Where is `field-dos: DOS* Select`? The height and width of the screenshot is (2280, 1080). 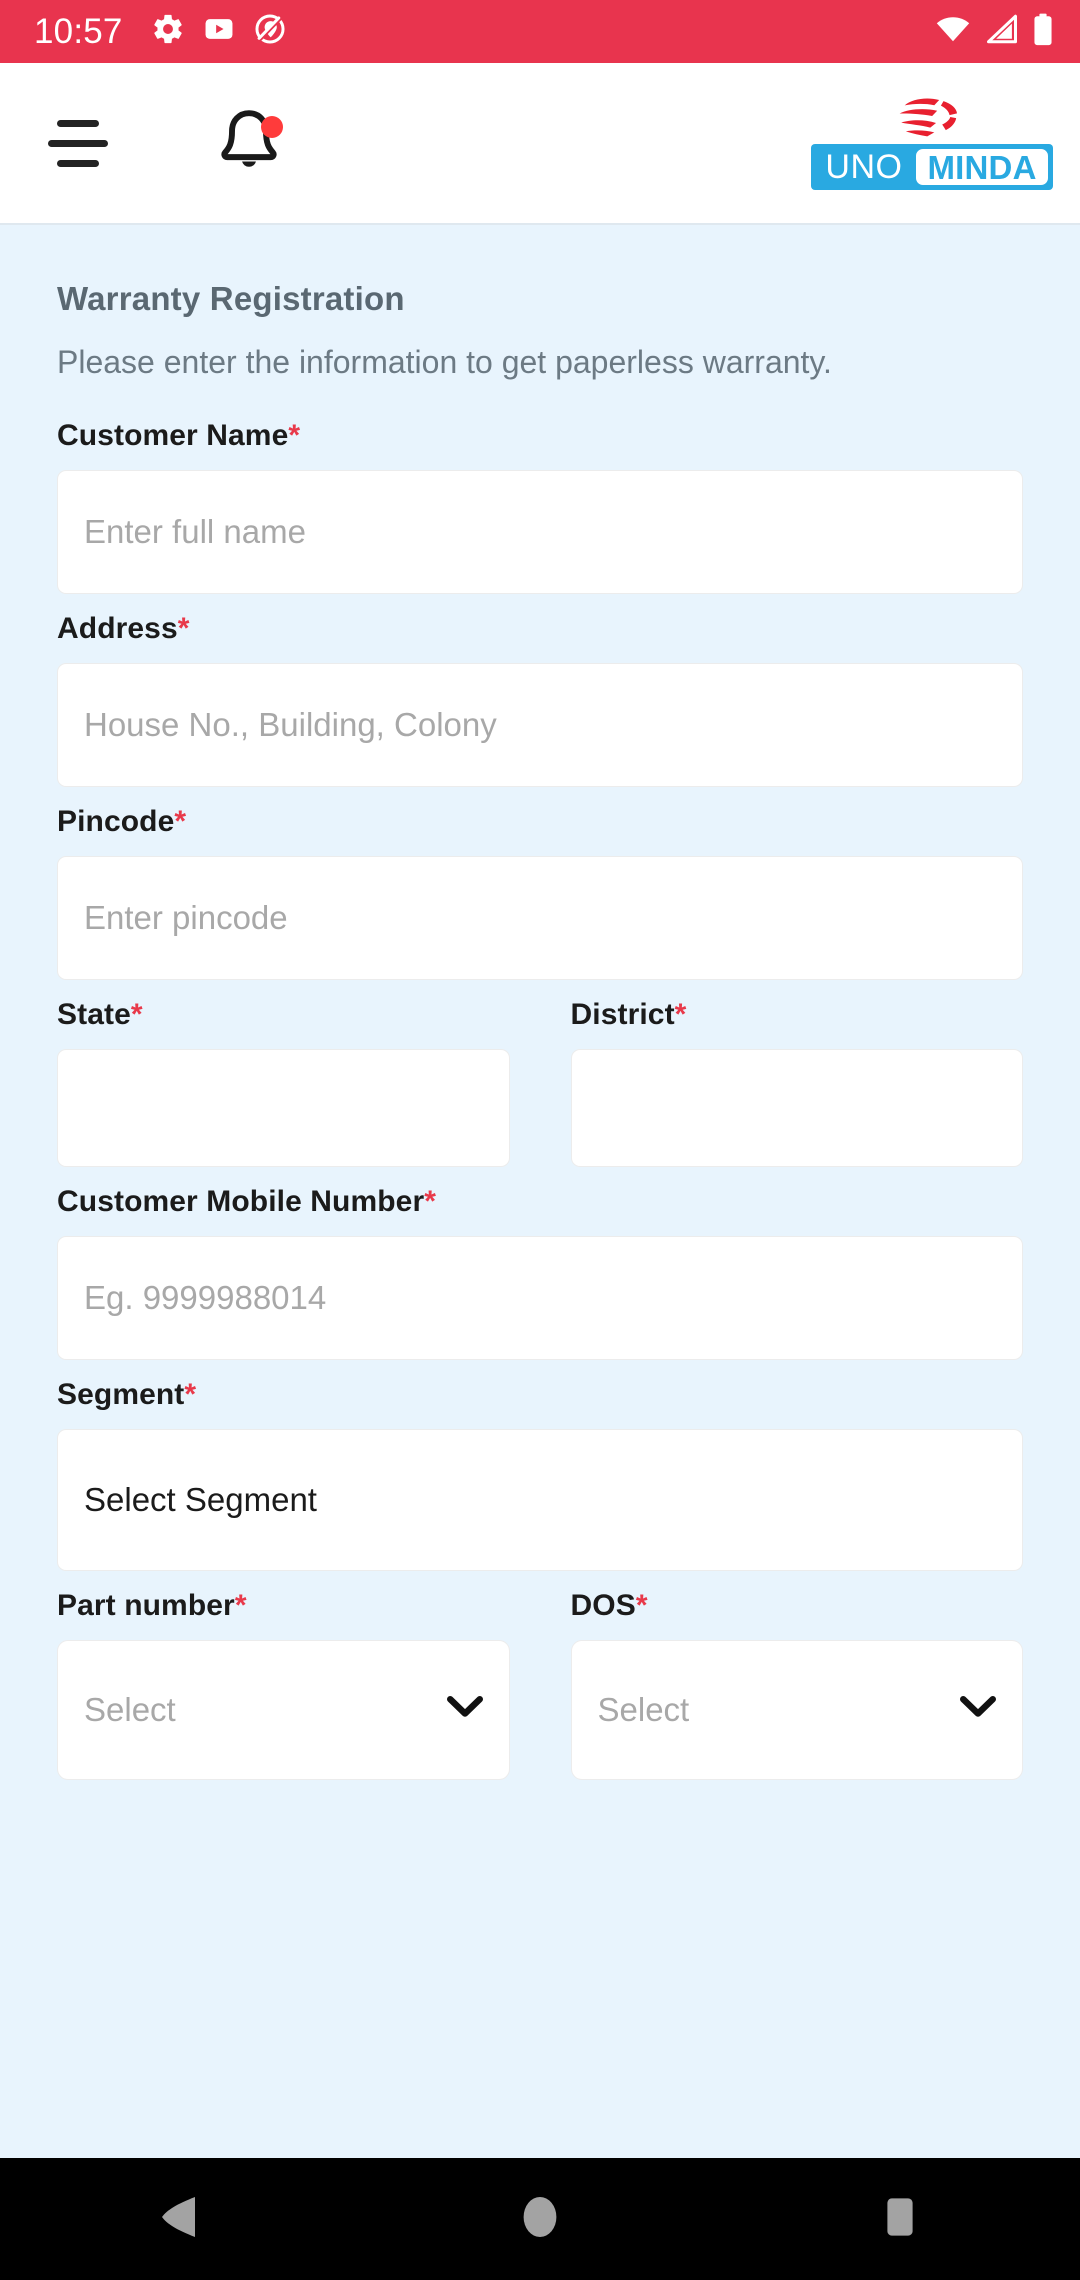 field-dos: DOS* Select is located at coordinates (797, 1684).